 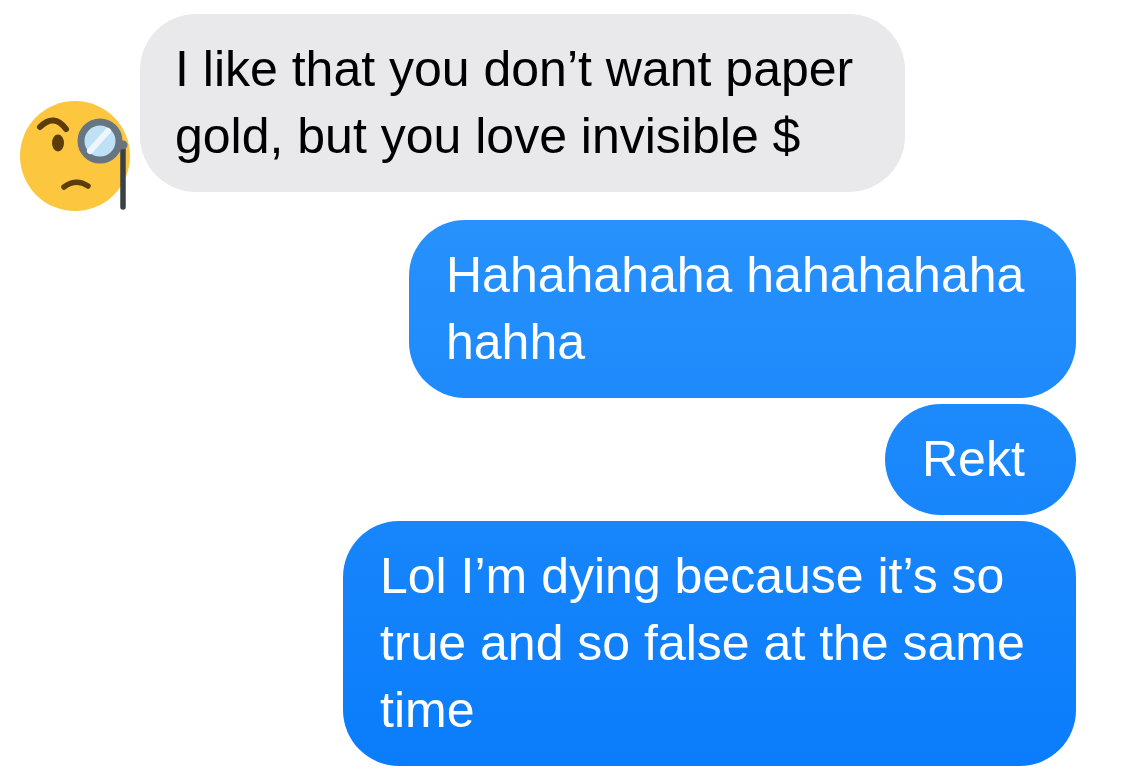 What do you see at coordinates (980, 459) in the screenshot?
I see `outgoing-message: Rekt` at bounding box center [980, 459].